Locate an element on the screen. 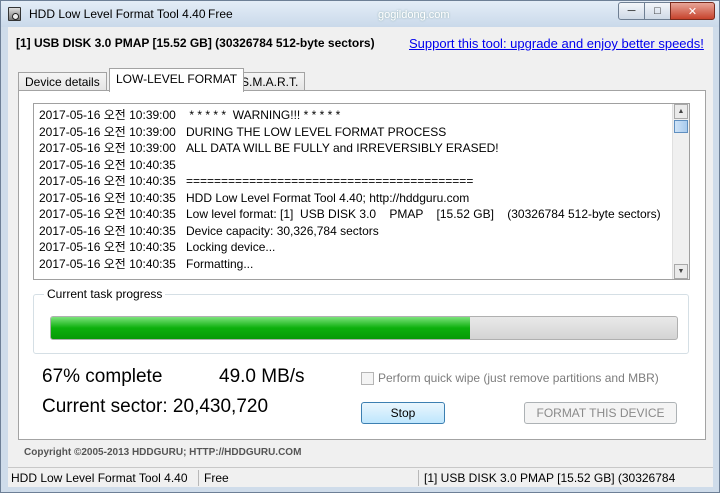 The height and width of the screenshot is (493, 720). minimize-button: ─ is located at coordinates (631, 11).